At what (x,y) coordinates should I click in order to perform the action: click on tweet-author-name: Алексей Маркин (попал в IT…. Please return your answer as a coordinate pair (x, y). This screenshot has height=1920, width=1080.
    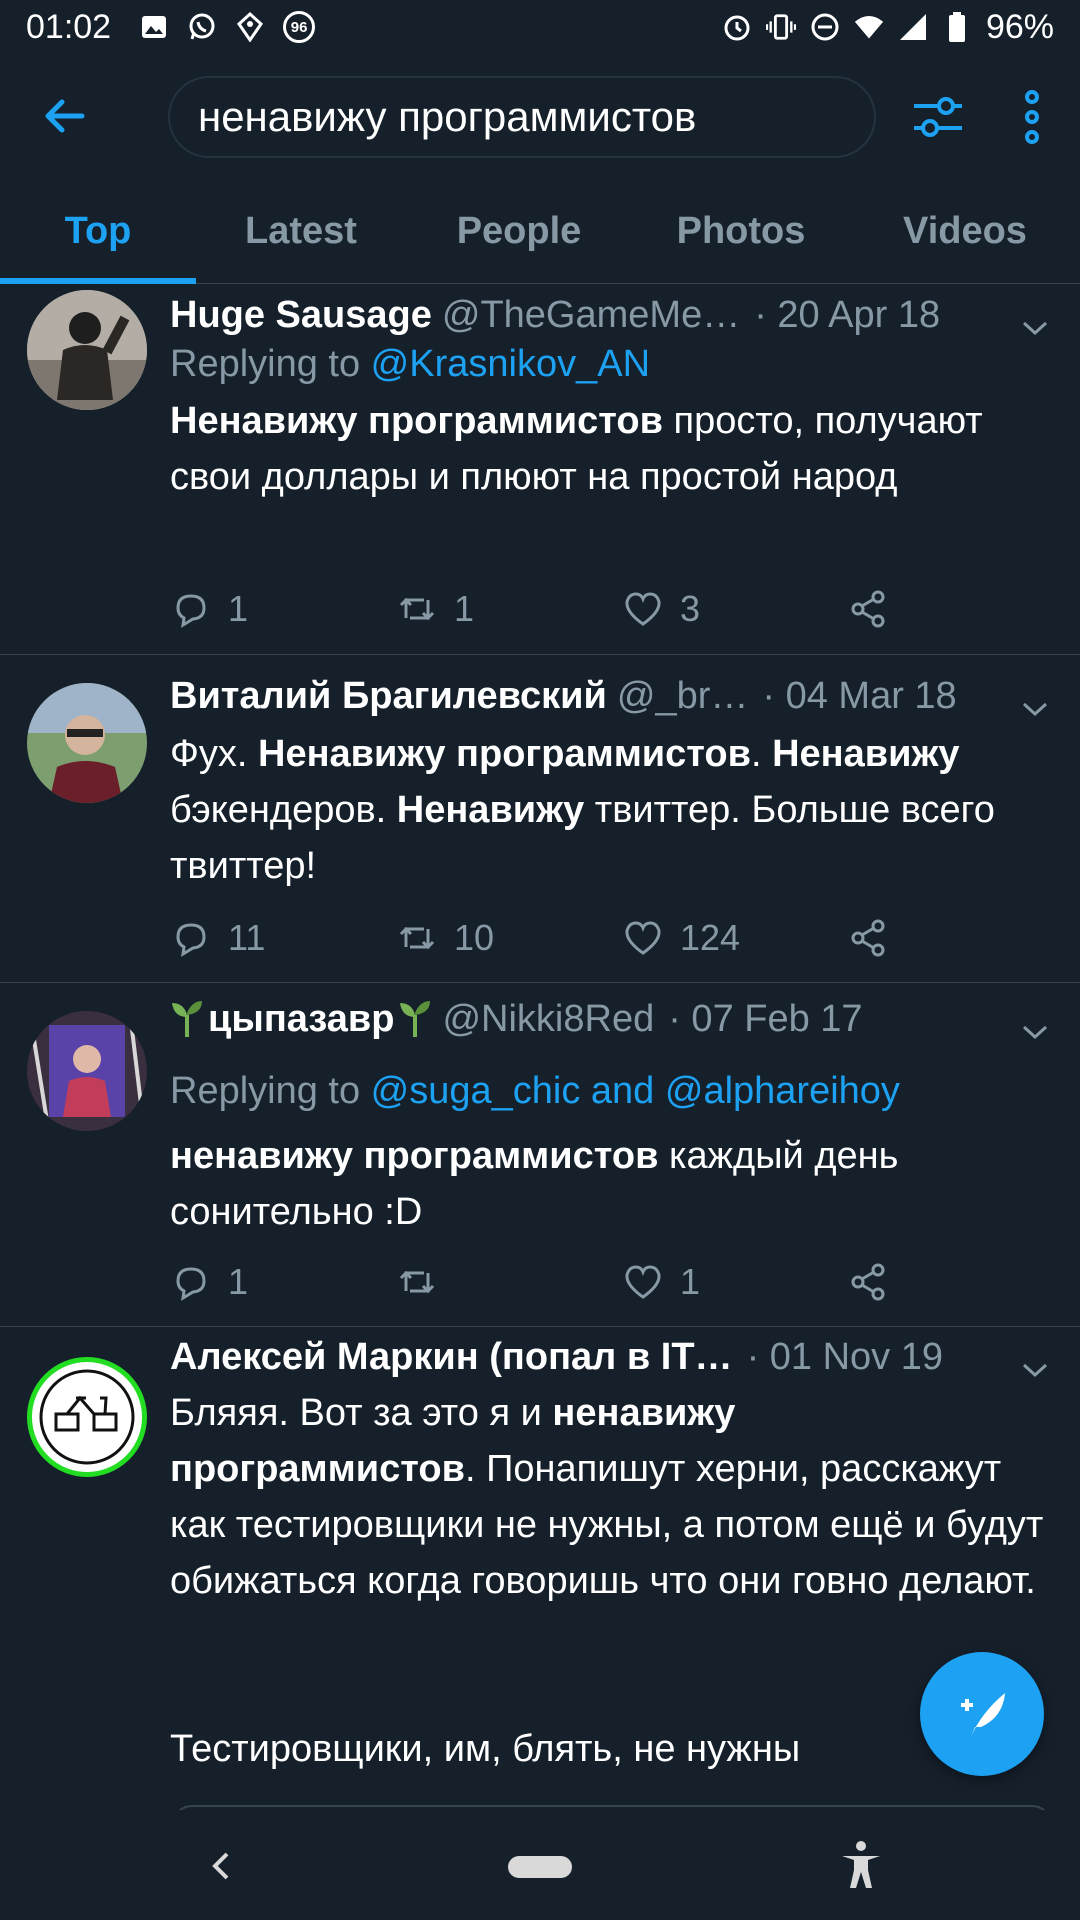
    Looking at the image, I should click on (451, 1357).